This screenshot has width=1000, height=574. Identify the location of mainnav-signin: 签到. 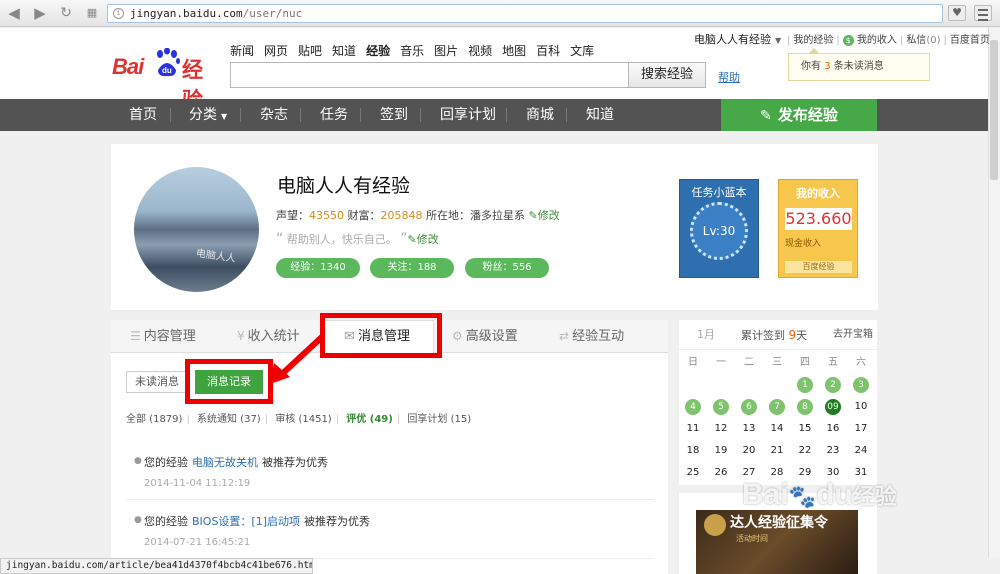
(394, 115).